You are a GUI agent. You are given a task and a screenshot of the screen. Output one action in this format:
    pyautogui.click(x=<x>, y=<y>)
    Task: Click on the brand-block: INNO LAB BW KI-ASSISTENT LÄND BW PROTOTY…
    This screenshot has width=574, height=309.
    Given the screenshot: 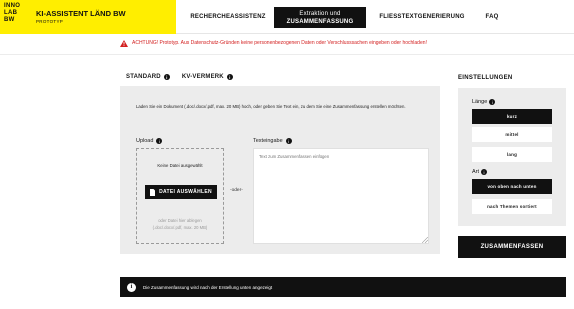 What is the action you would take?
    pyautogui.click(x=88, y=17)
    